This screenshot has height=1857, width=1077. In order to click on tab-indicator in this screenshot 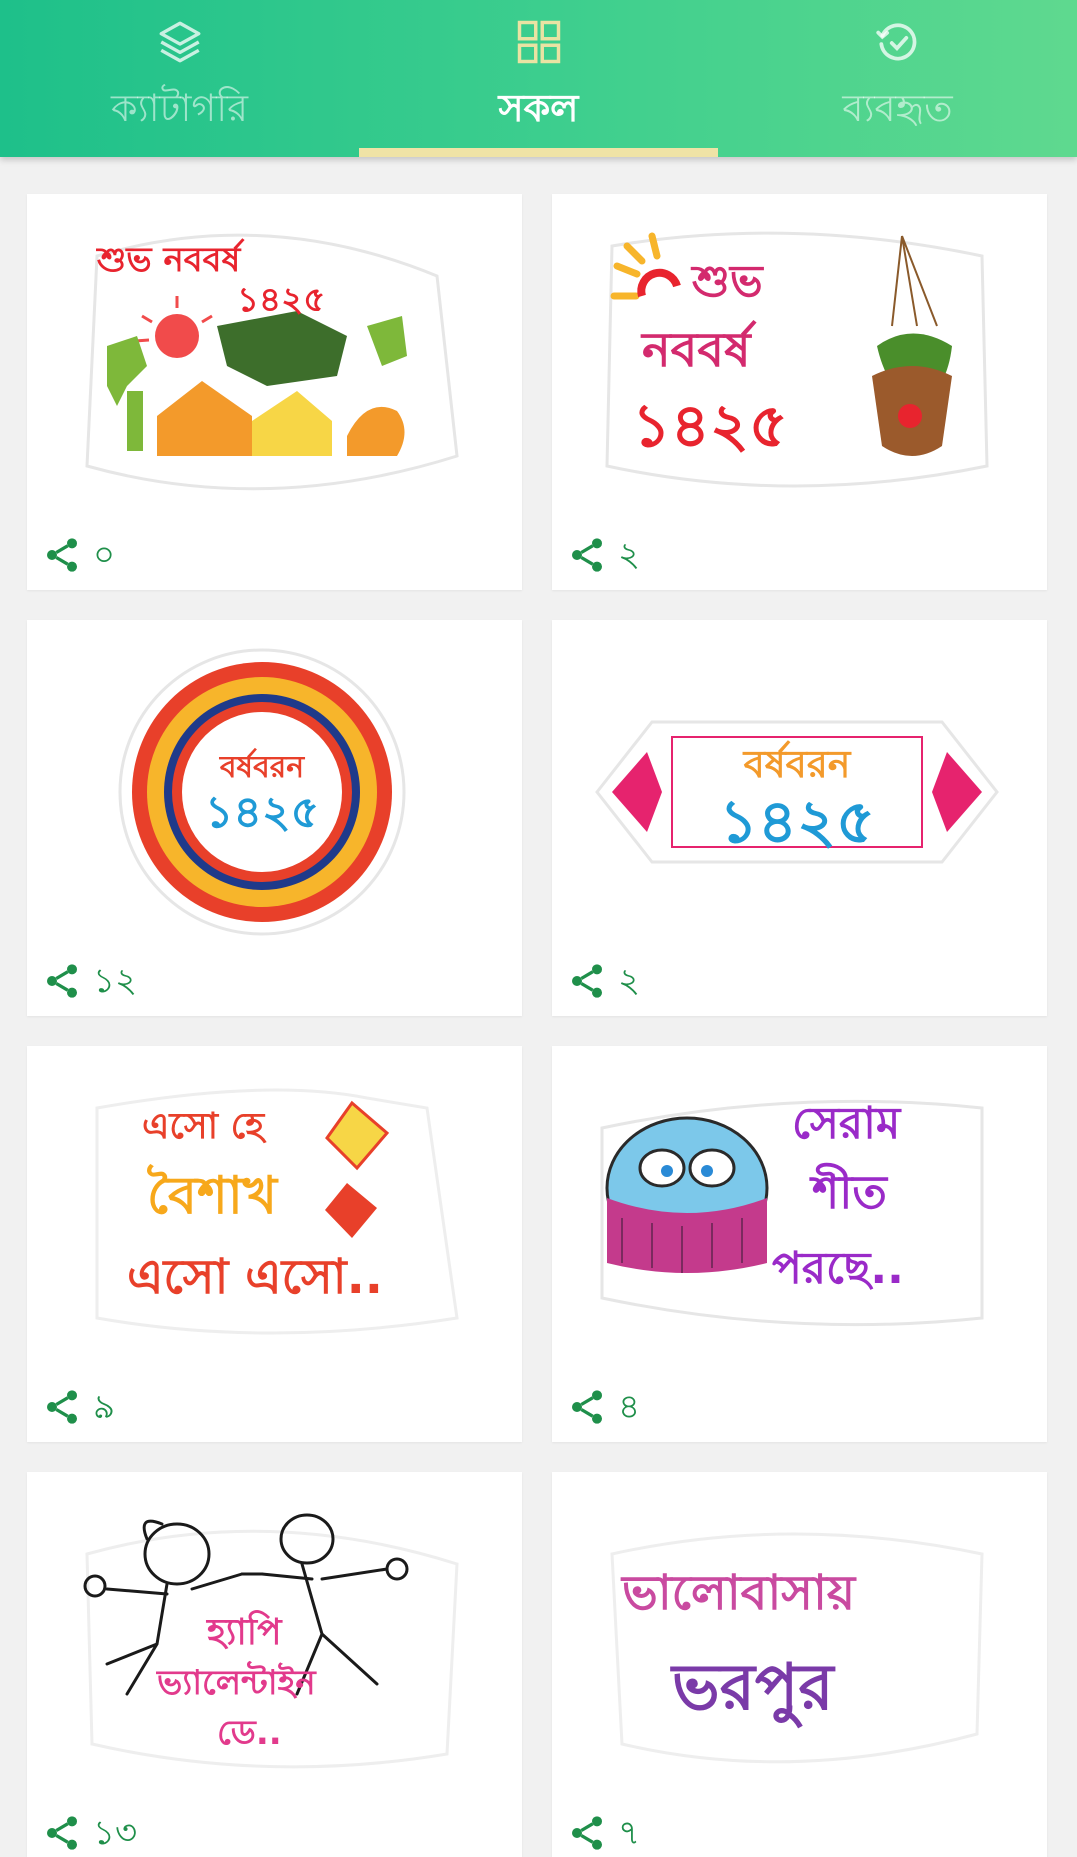, I will do `click(538, 152)`.